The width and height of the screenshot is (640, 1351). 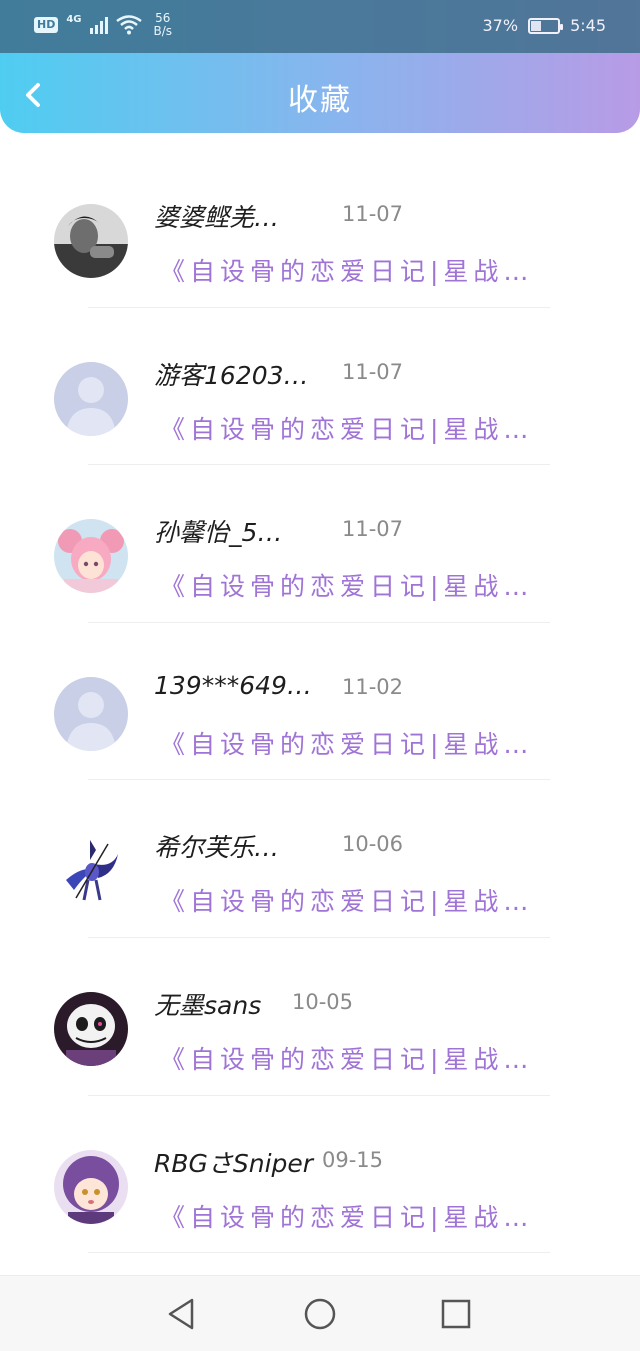 I want to click on battery-icon, so click(x=546, y=25).